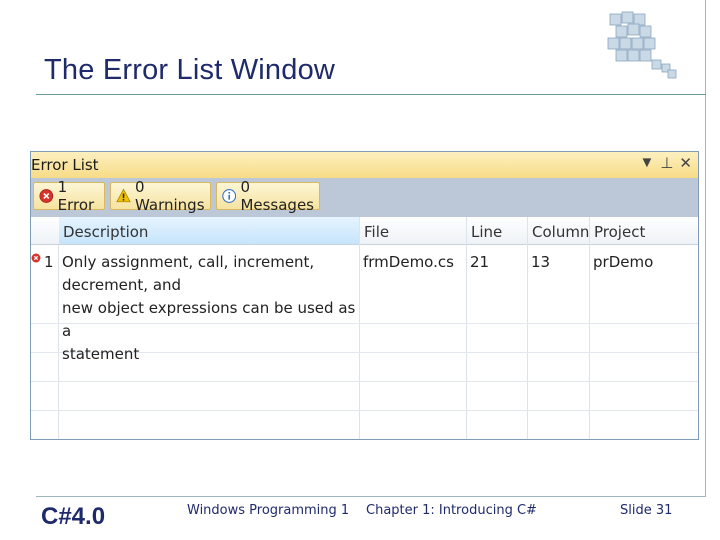  What do you see at coordinates (623, 262) in the screenshot?
I see `row-project: prDemo` at bounding box center [623, 262].